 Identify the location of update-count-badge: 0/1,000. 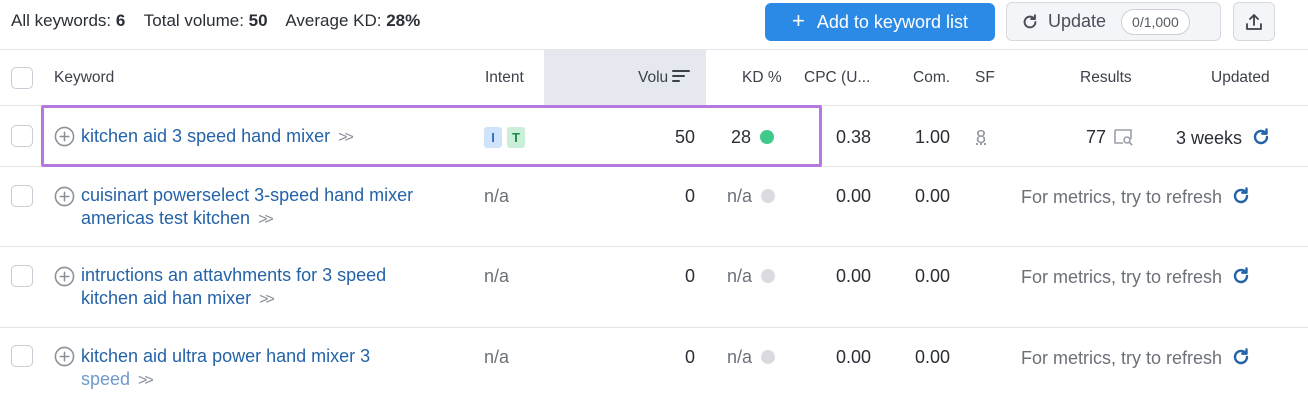
(1155, 21).